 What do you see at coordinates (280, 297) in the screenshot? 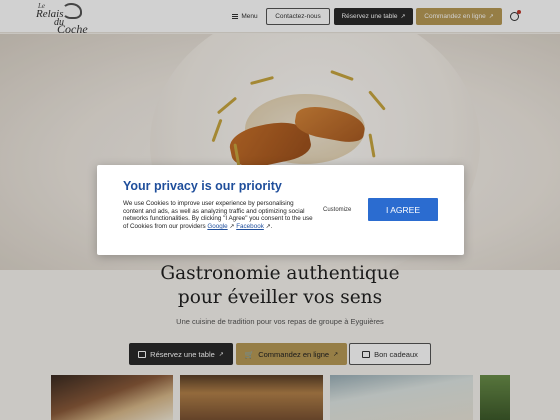
I see `page-title-line2: pour éveiller vos sens` at bounding box center [280, 297].